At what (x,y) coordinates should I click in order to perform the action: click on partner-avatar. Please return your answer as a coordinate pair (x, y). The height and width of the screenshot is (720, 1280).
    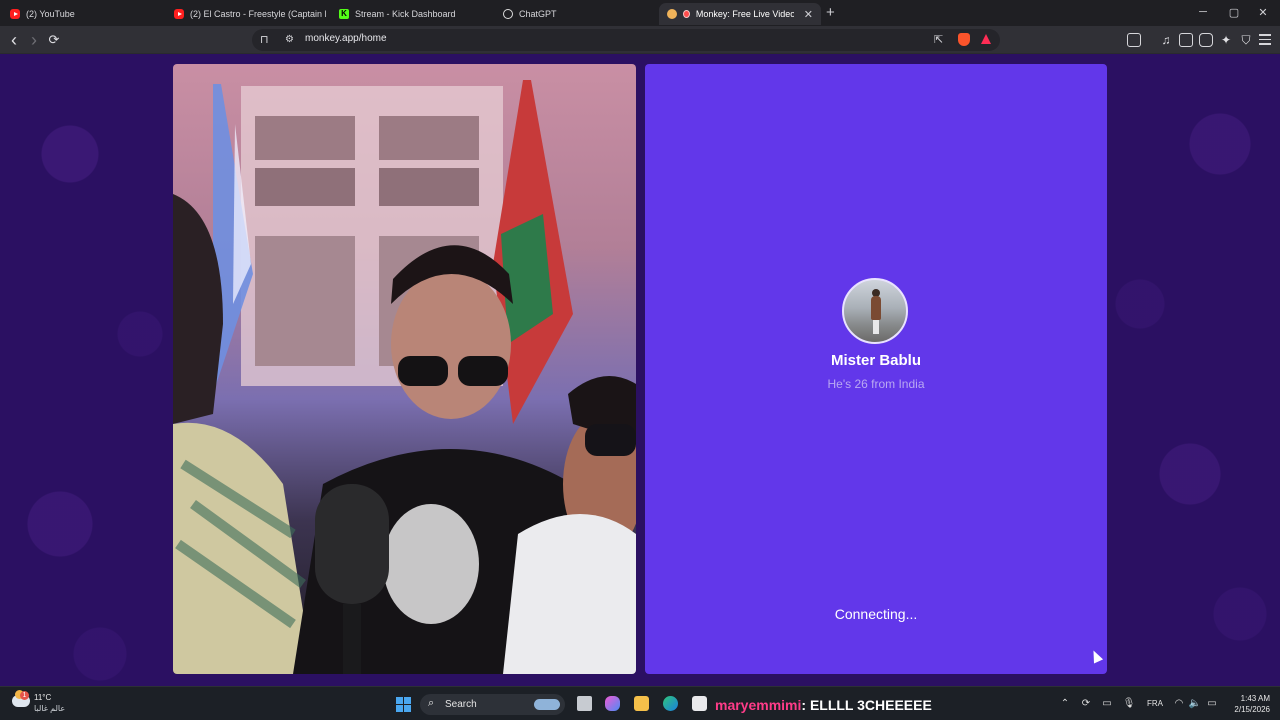
    Looking at the image, I should click on (875, 311).